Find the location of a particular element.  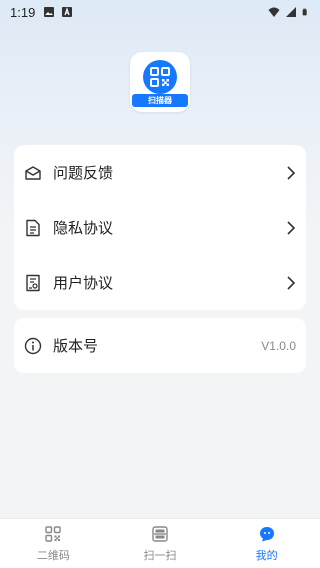

version-card: 版本号 V1.0.0 is located at coordinates (160, 345).